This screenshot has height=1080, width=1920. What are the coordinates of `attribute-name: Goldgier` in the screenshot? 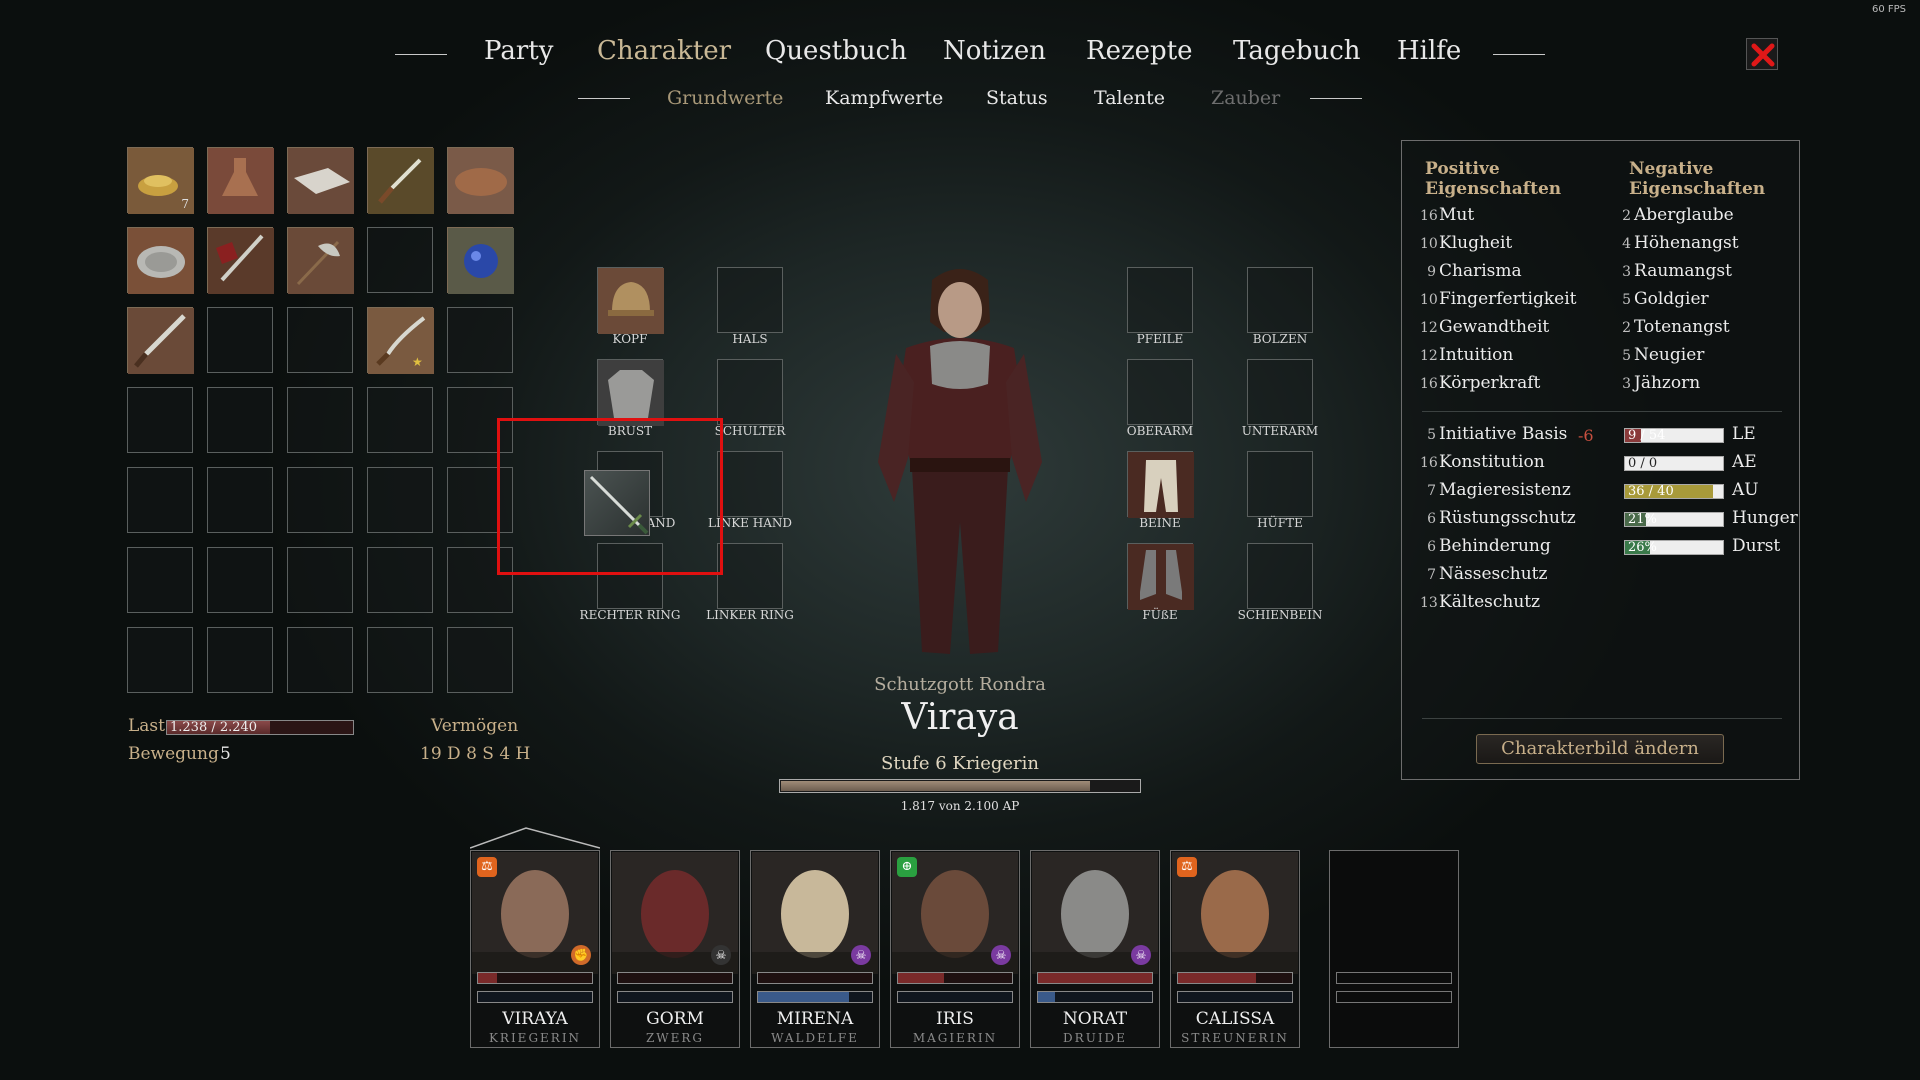 It's located at (1671, 299).